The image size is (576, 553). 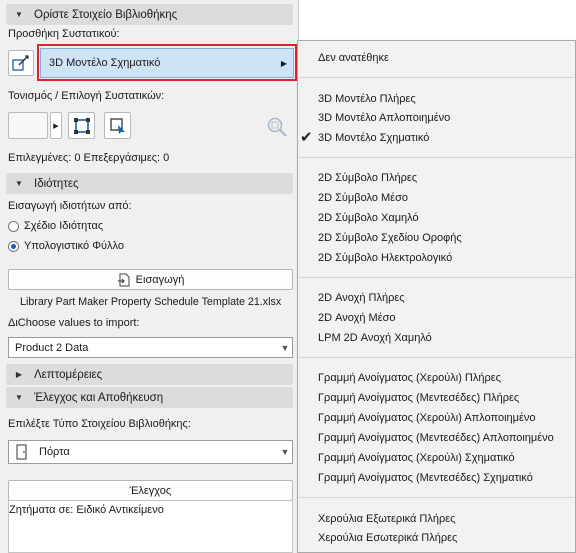 What do you see at coordinates (74, 246) in the screenshot?
I see `radio-label: Υπολογιστικό Φύλλο` at bounding box center [74, 246].